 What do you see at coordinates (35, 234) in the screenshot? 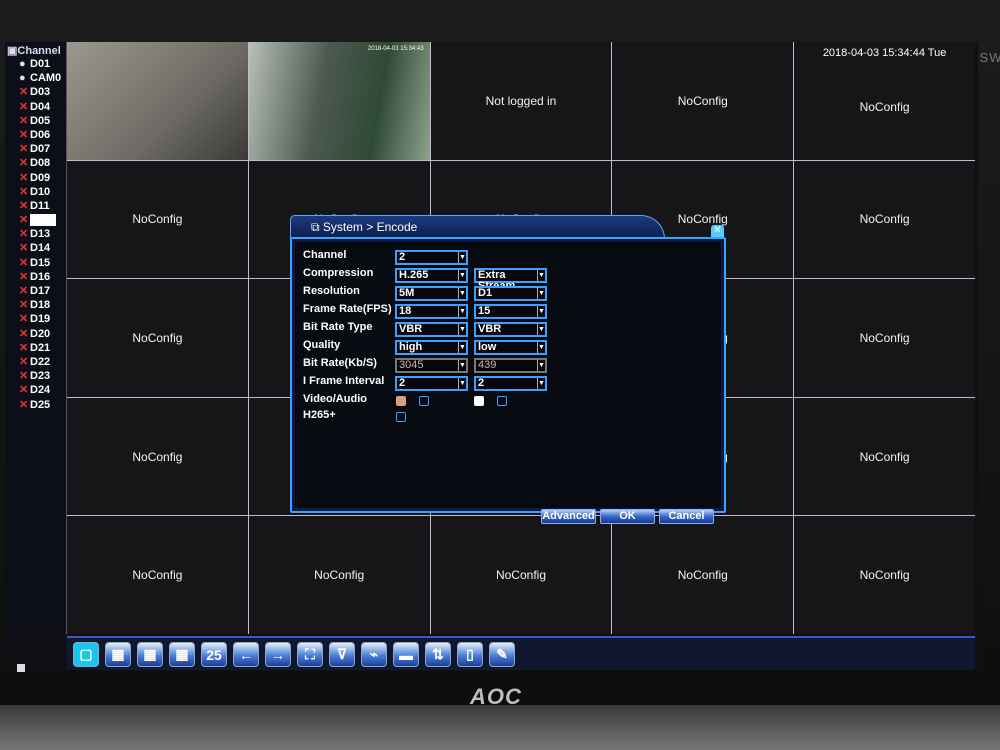
I see `channel-item: ✕ D13` at bounding box center [35, 234].